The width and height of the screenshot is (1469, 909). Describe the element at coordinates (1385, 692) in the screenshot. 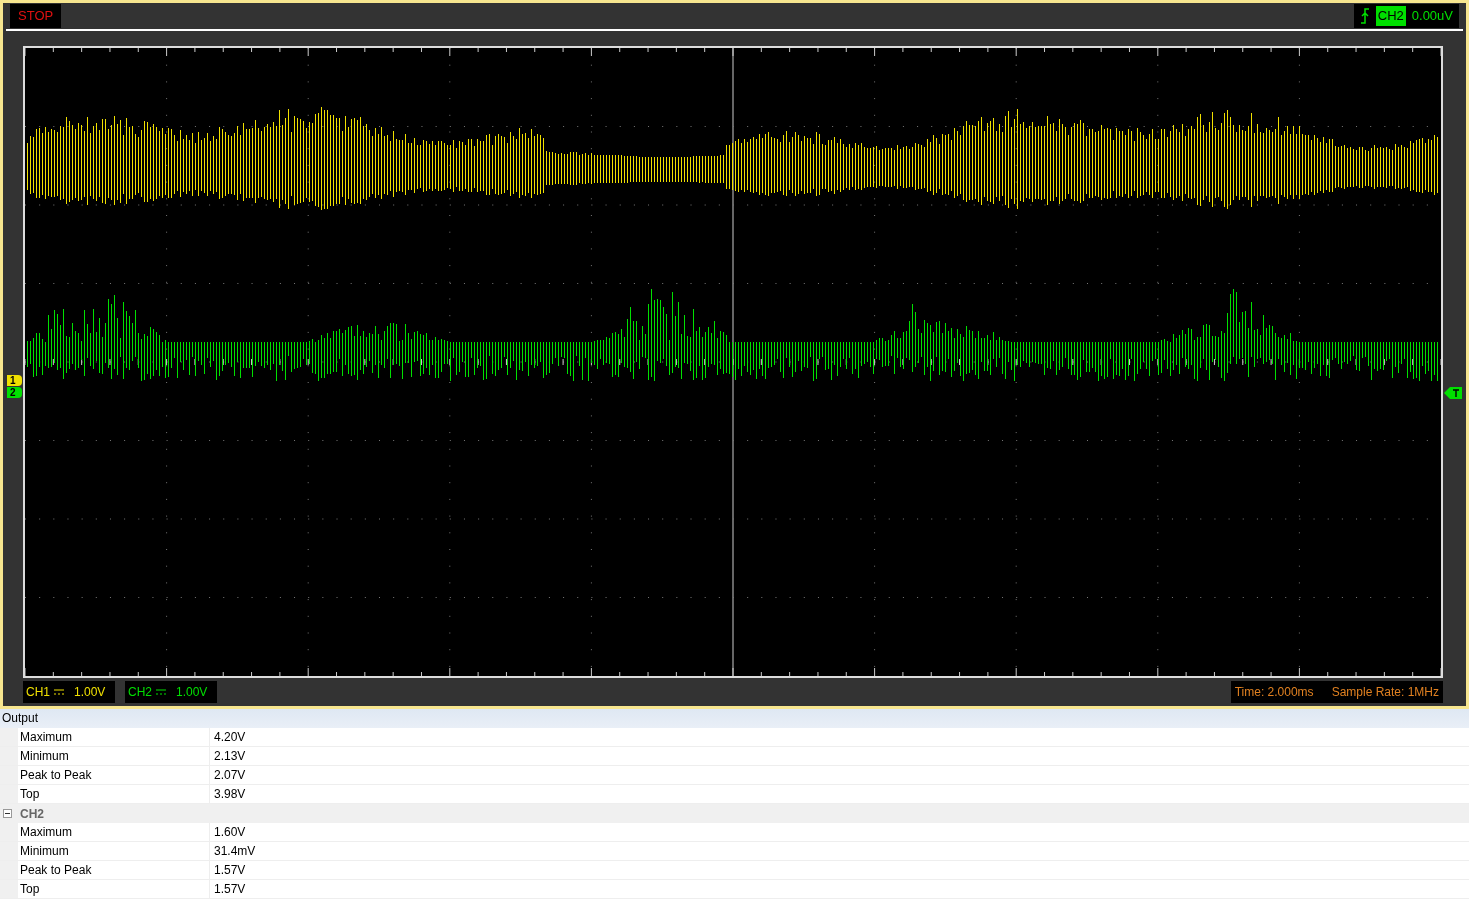

I see `sample-rate-label: Sample Rate: 1MHz` at that location.